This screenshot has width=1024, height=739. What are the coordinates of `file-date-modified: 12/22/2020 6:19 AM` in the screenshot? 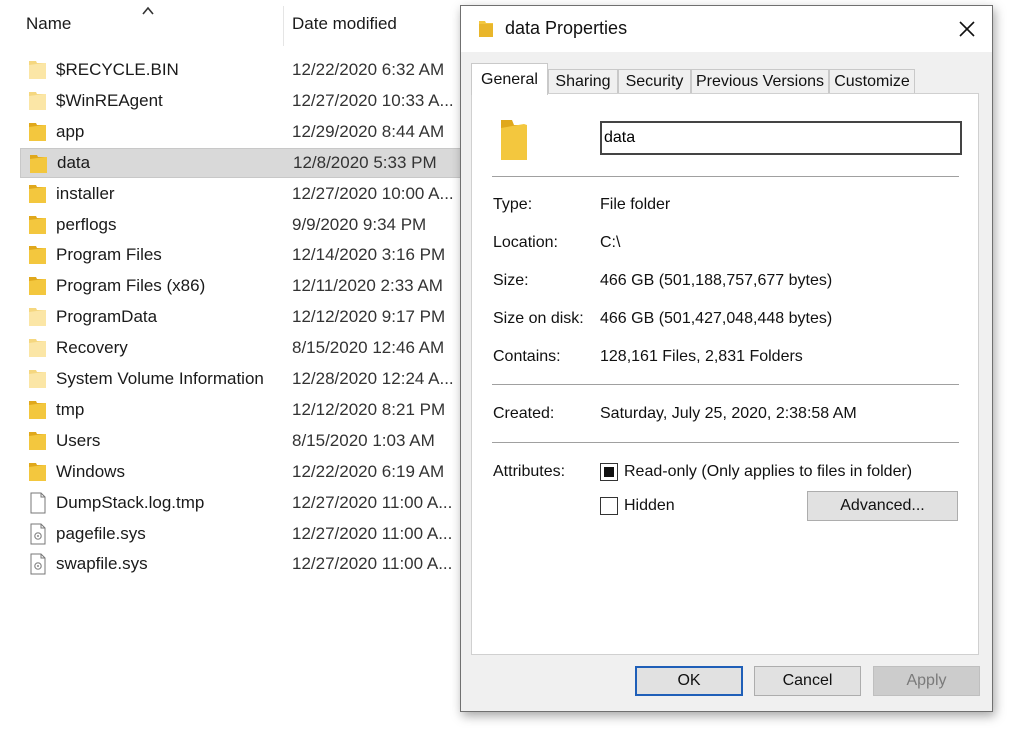 It's located at (368, 471).